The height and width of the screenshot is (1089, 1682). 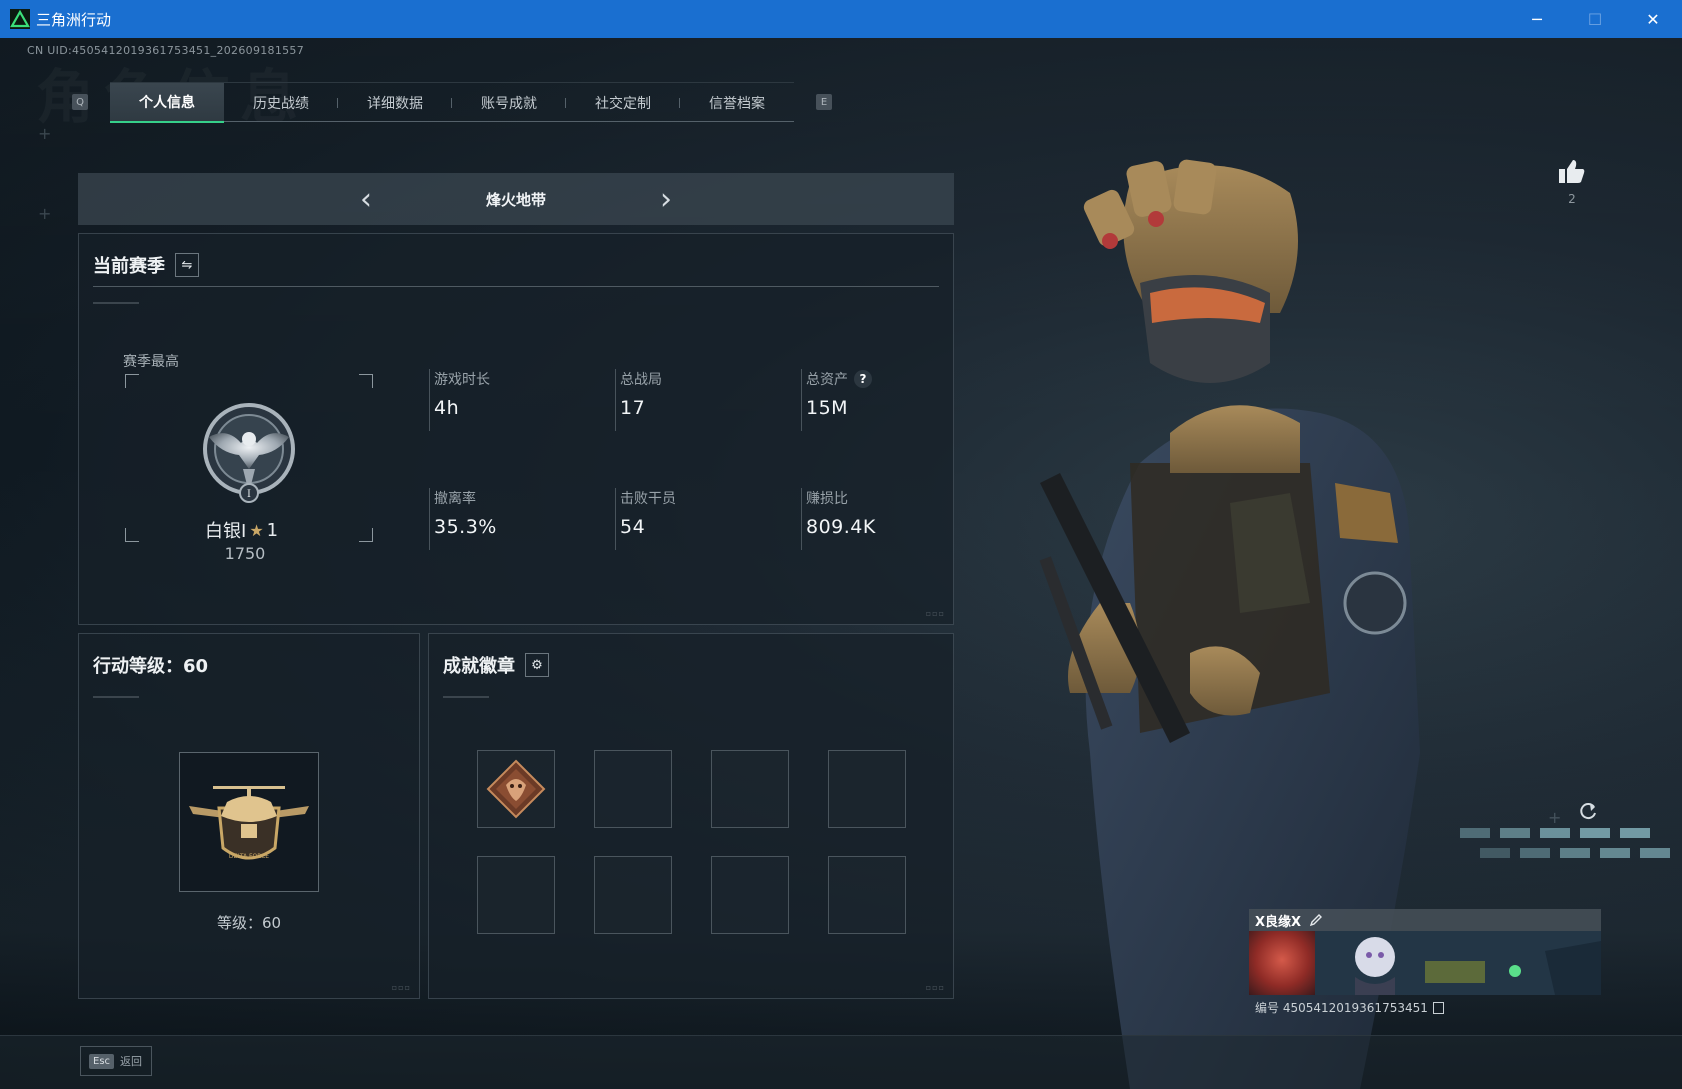 What do you see at coordinates (249, 452) in the screenshot?
I see `silver-eagle-rank-icon: I` at bounding box center [249, 452].